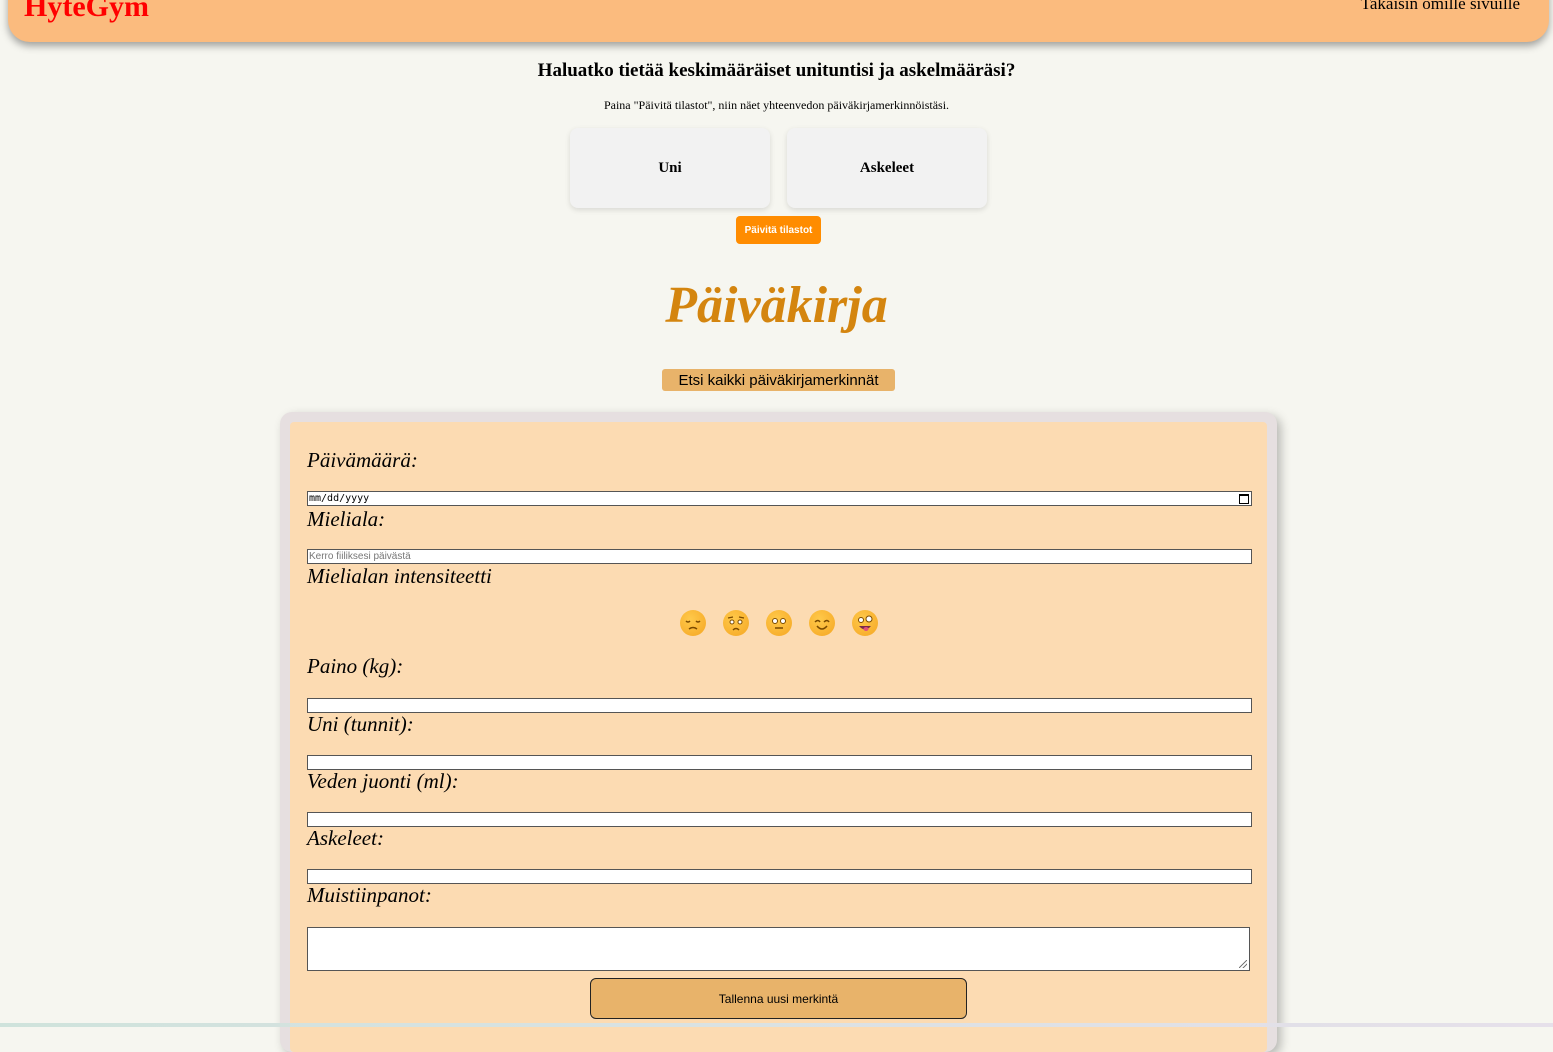  Describe the element at coordinates (779, 705) in the screenshot. I see `weight-input` at that location.